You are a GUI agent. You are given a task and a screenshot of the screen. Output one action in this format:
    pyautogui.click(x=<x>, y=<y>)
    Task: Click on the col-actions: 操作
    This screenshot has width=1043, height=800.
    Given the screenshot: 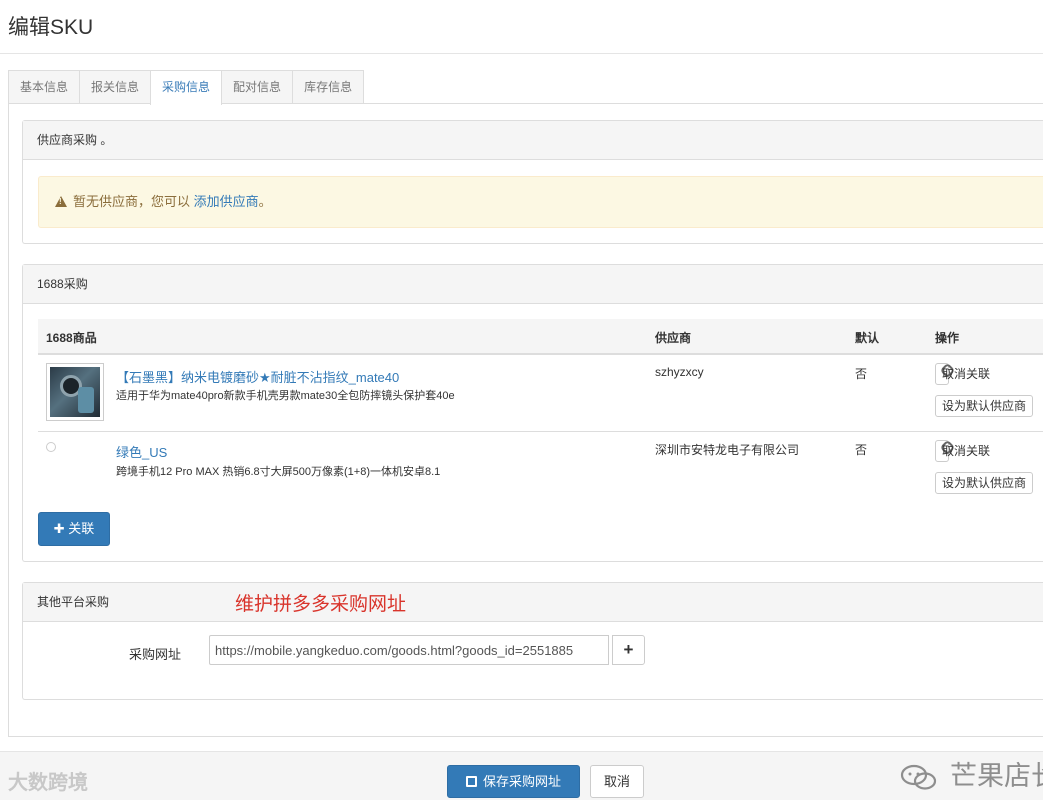 What is the action you would take?
    pyautogui.click(x=947, y=338)
    